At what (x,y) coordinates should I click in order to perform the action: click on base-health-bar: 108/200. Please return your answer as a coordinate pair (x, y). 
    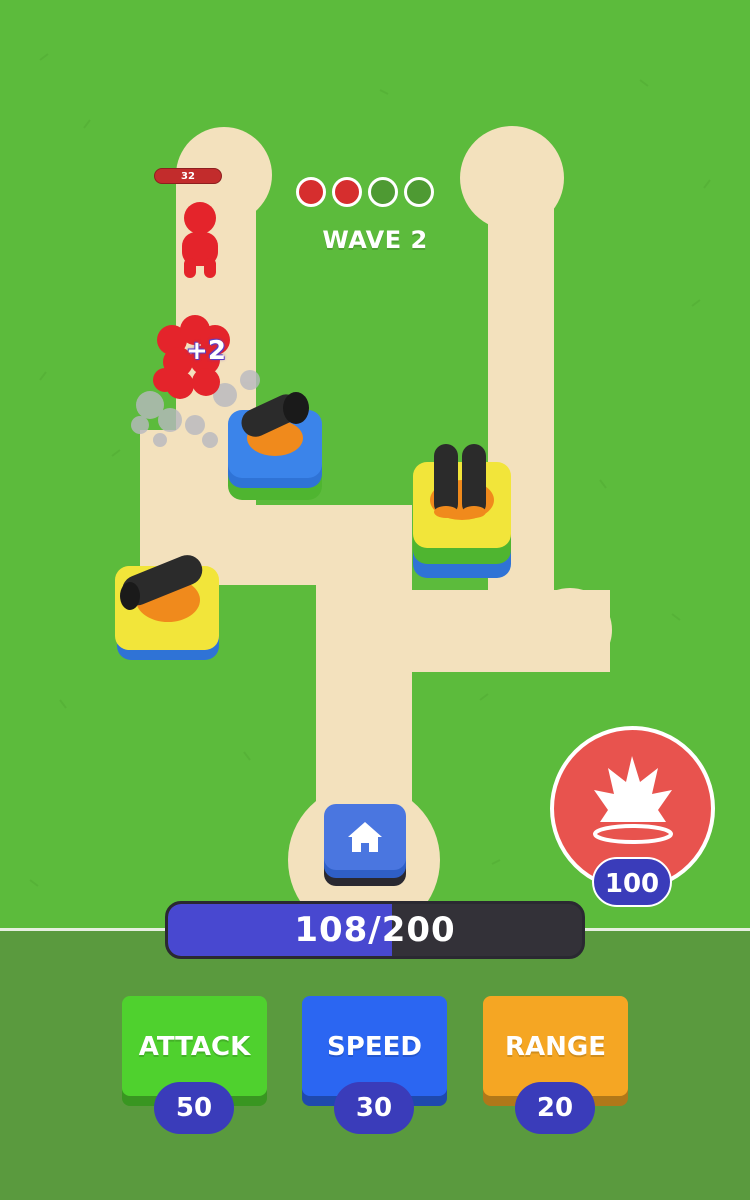
    Looking at the image, I should click on (375, 930).